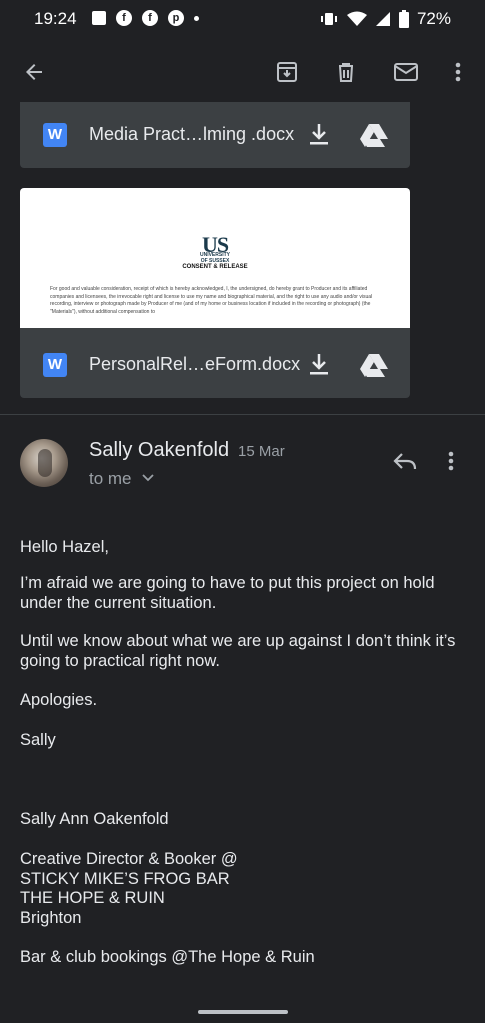 The image size is (485, 1023). What do you see at coordinates (196, 18) in the screenshot?
I see `more-notifications-icon` at bounding box center [196, 18].